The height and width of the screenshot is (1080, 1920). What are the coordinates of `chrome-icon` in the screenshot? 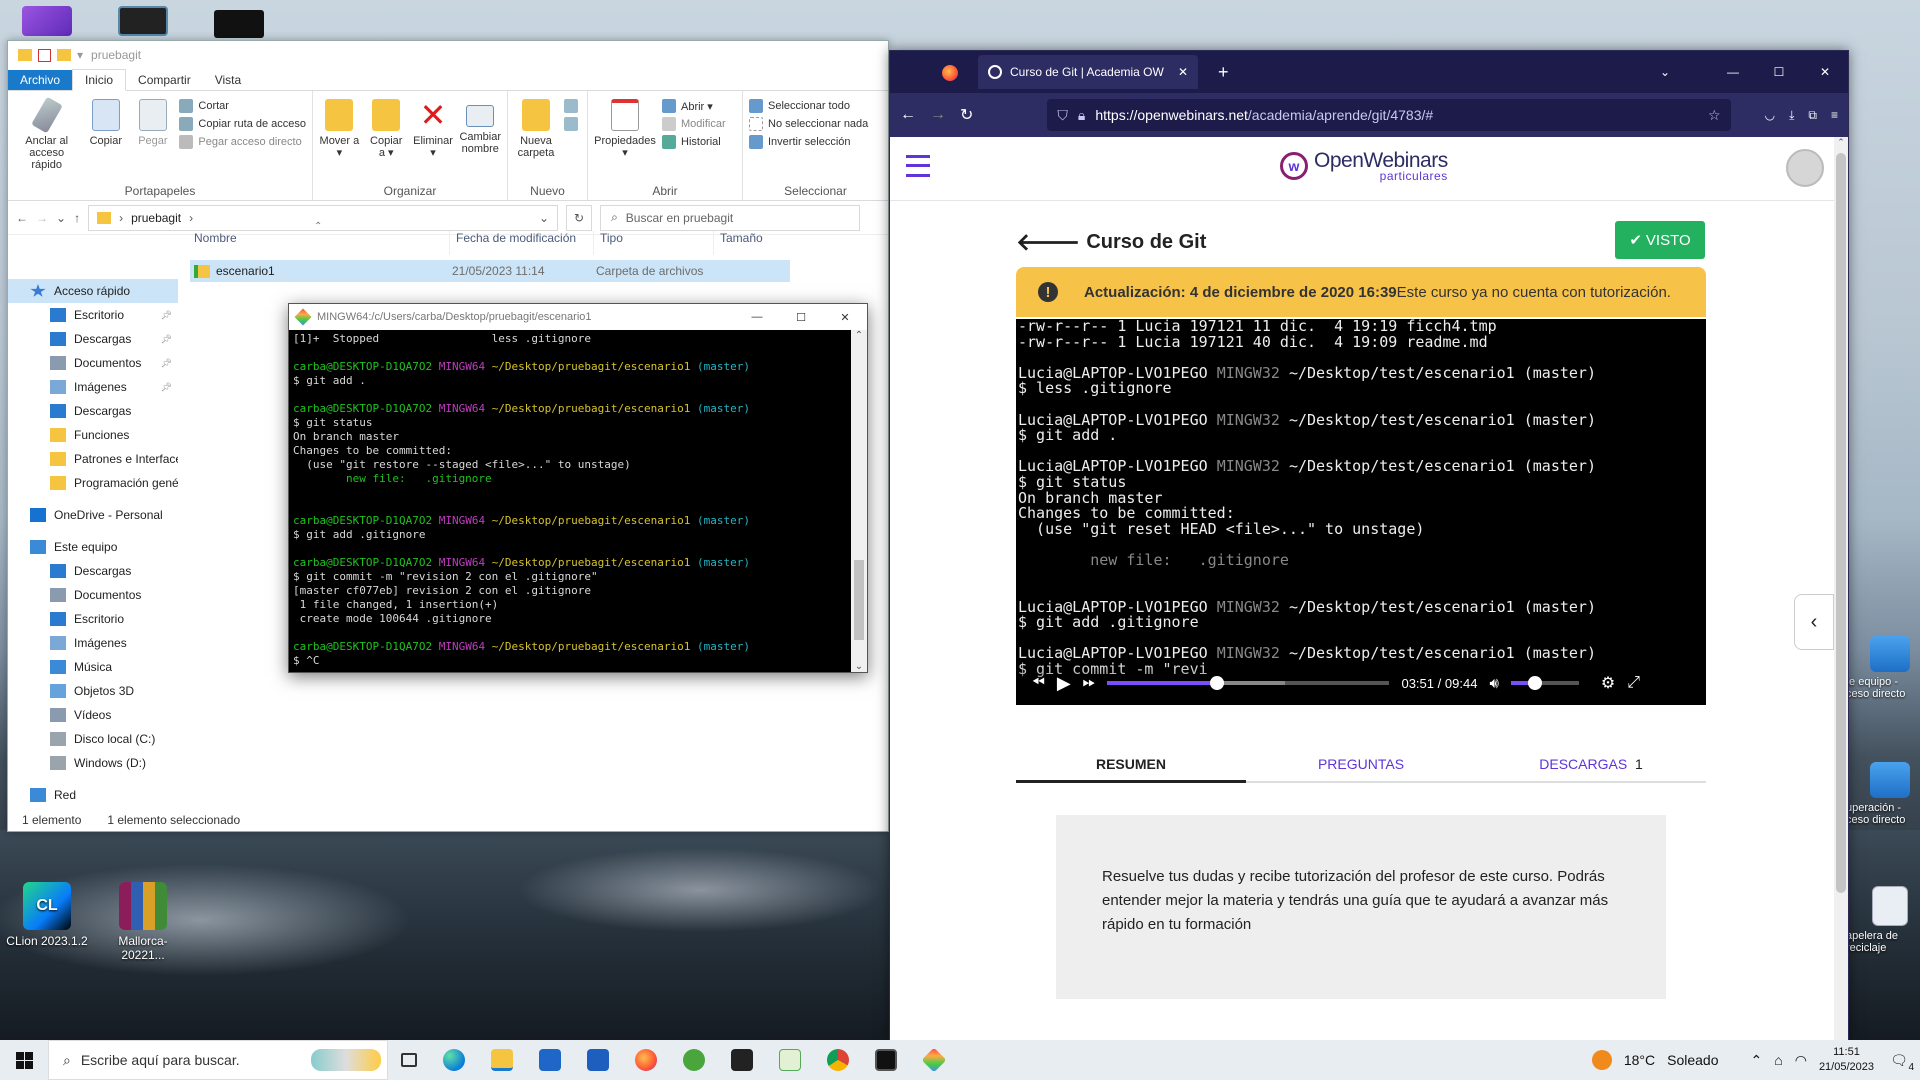 It's located at (838, 1060).